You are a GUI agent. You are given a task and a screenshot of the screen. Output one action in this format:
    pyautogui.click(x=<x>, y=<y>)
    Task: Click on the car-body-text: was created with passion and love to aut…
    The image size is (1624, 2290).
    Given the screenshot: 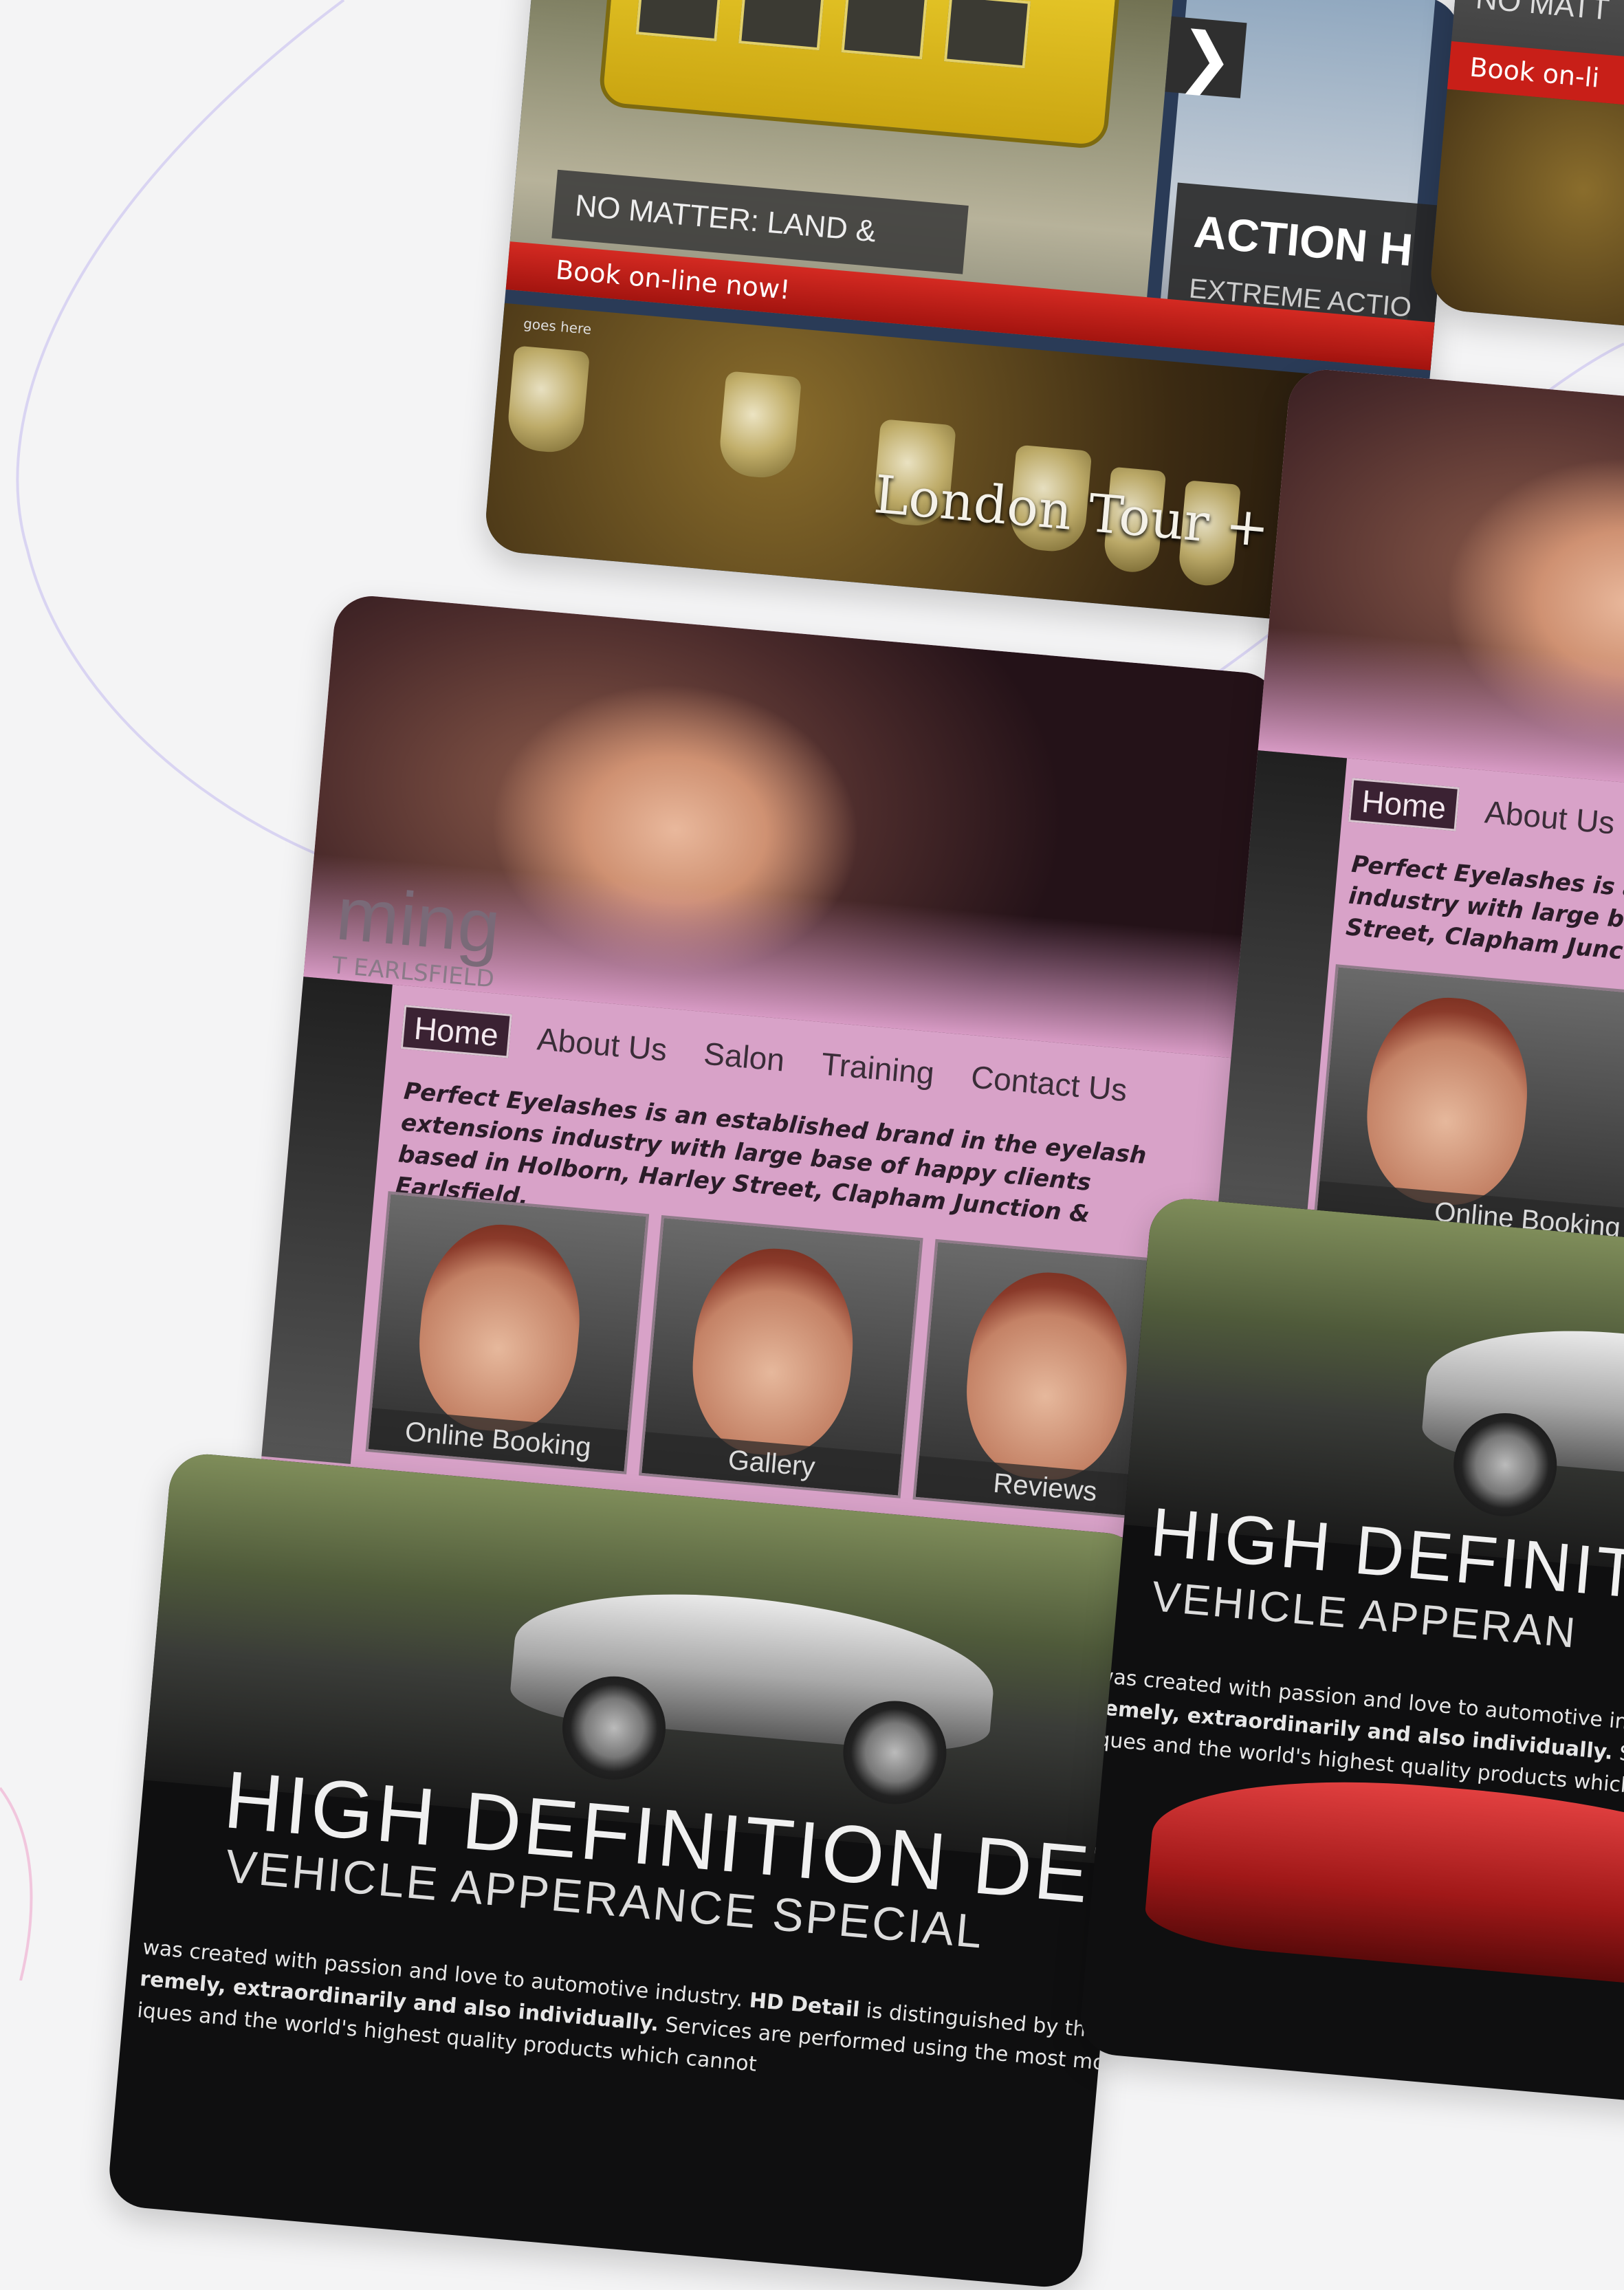 What is the action you would take?
    pyautogui.click(x=627, y=2006)
    